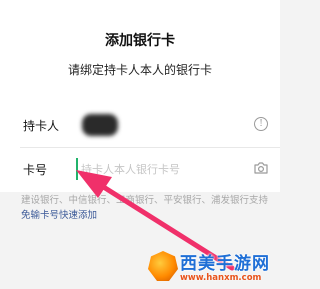  What do you see at coordinates (261, 124) in the screenshot?
I see `info-icon: !` at bounding box center [261, 124].